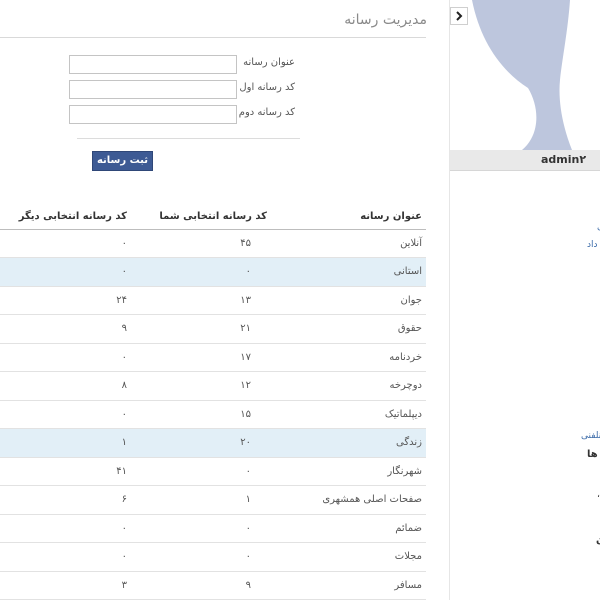  I want to click on cell-your-code: ۴۵, so click(201, 243).